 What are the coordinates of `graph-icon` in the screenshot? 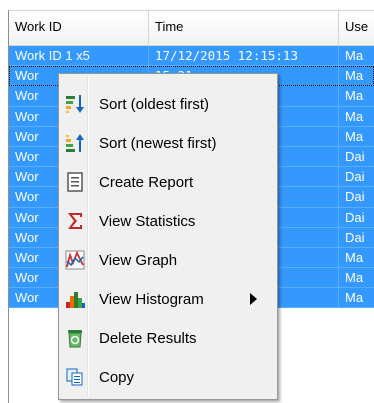 It's located at (75, 260).